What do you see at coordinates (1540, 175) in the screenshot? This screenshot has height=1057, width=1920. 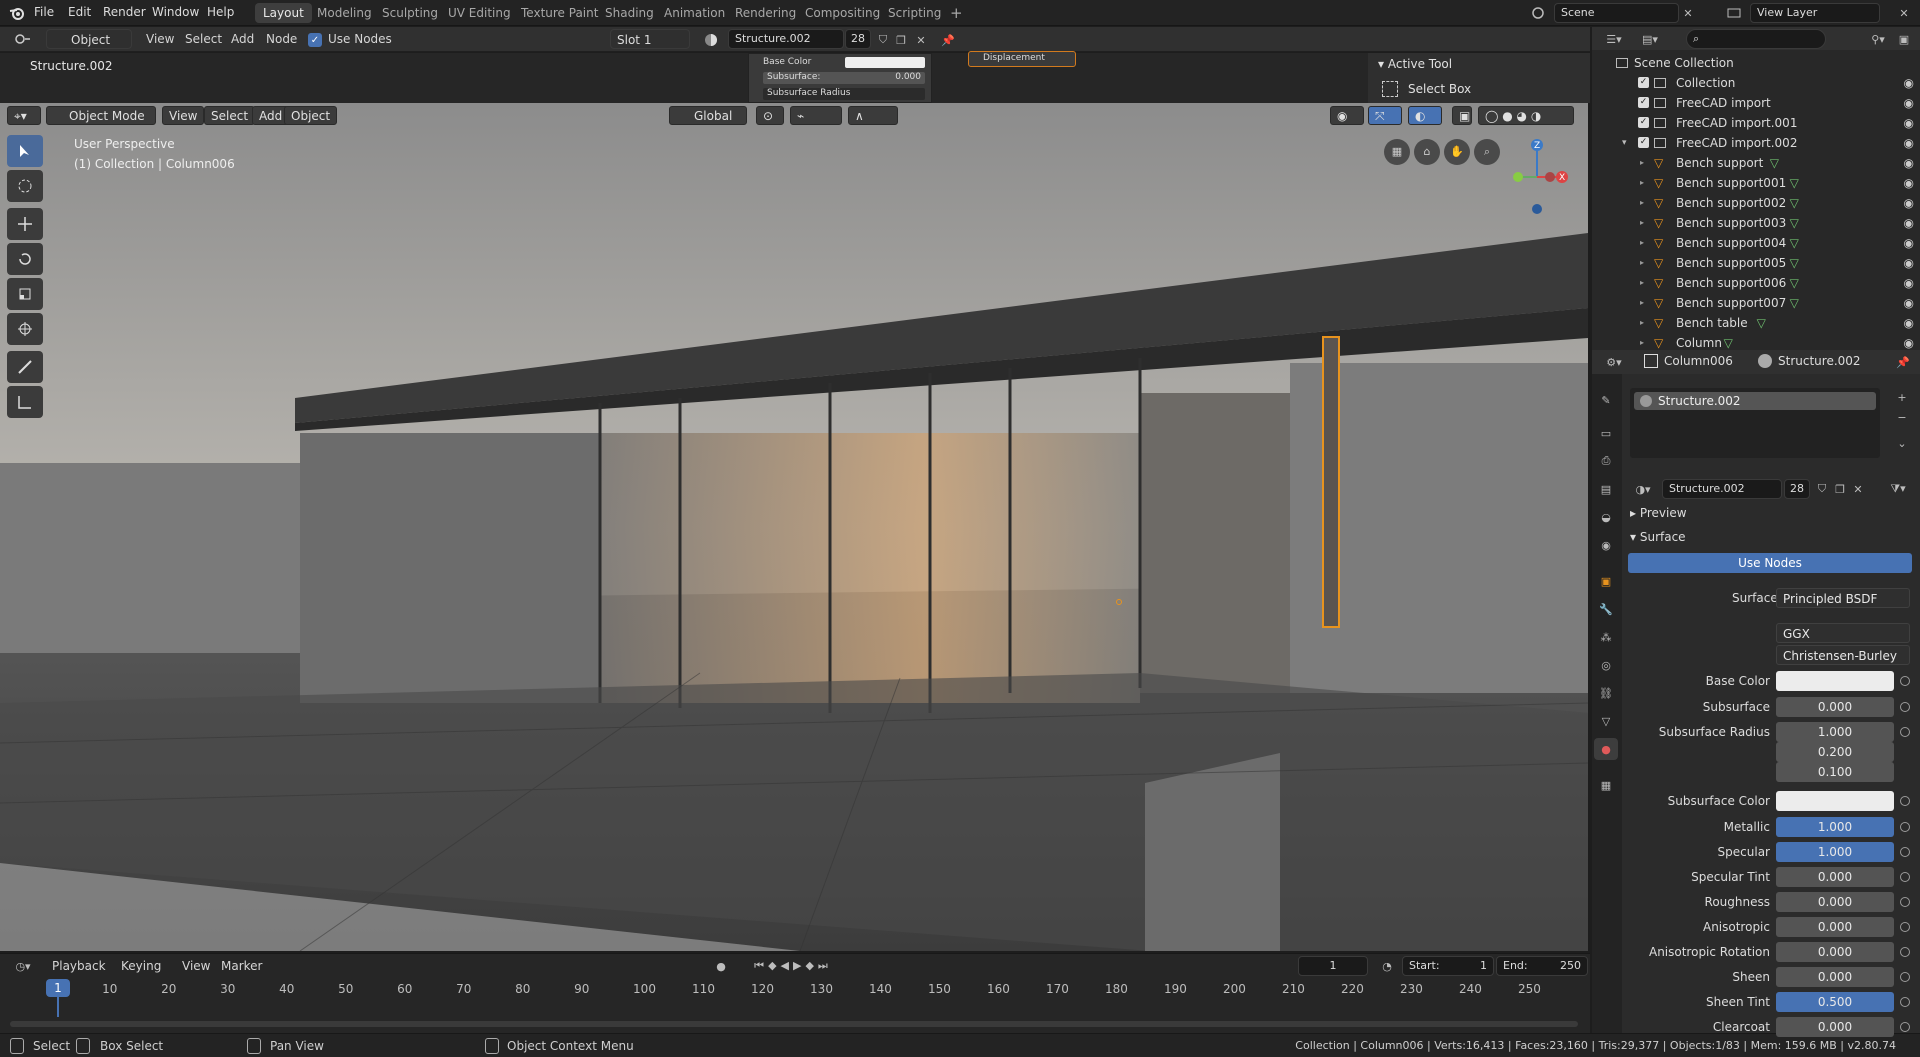 I see `axis-gizmo: Z X` at bounding box center [1540, 175].